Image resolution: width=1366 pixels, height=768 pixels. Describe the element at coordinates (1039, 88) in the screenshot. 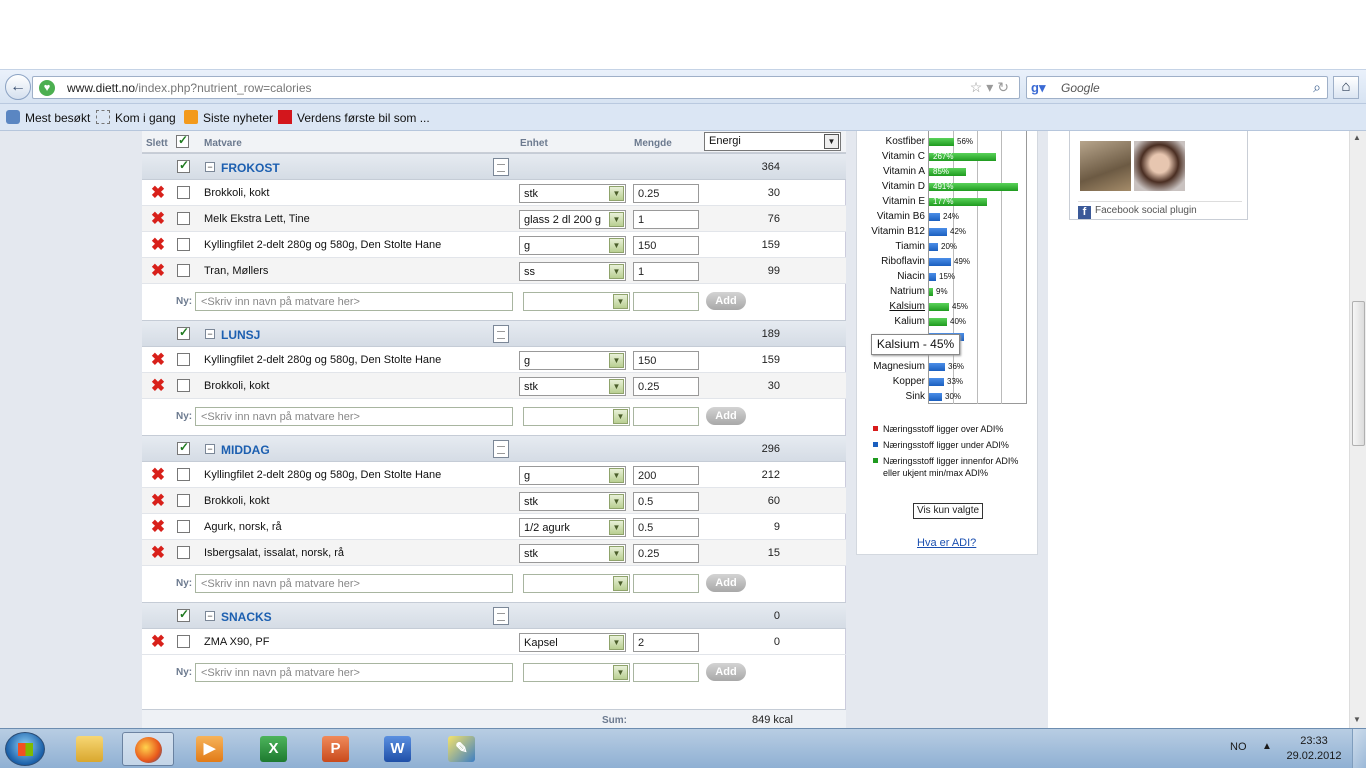

I see `google-engine-icon: g▾` at that location.